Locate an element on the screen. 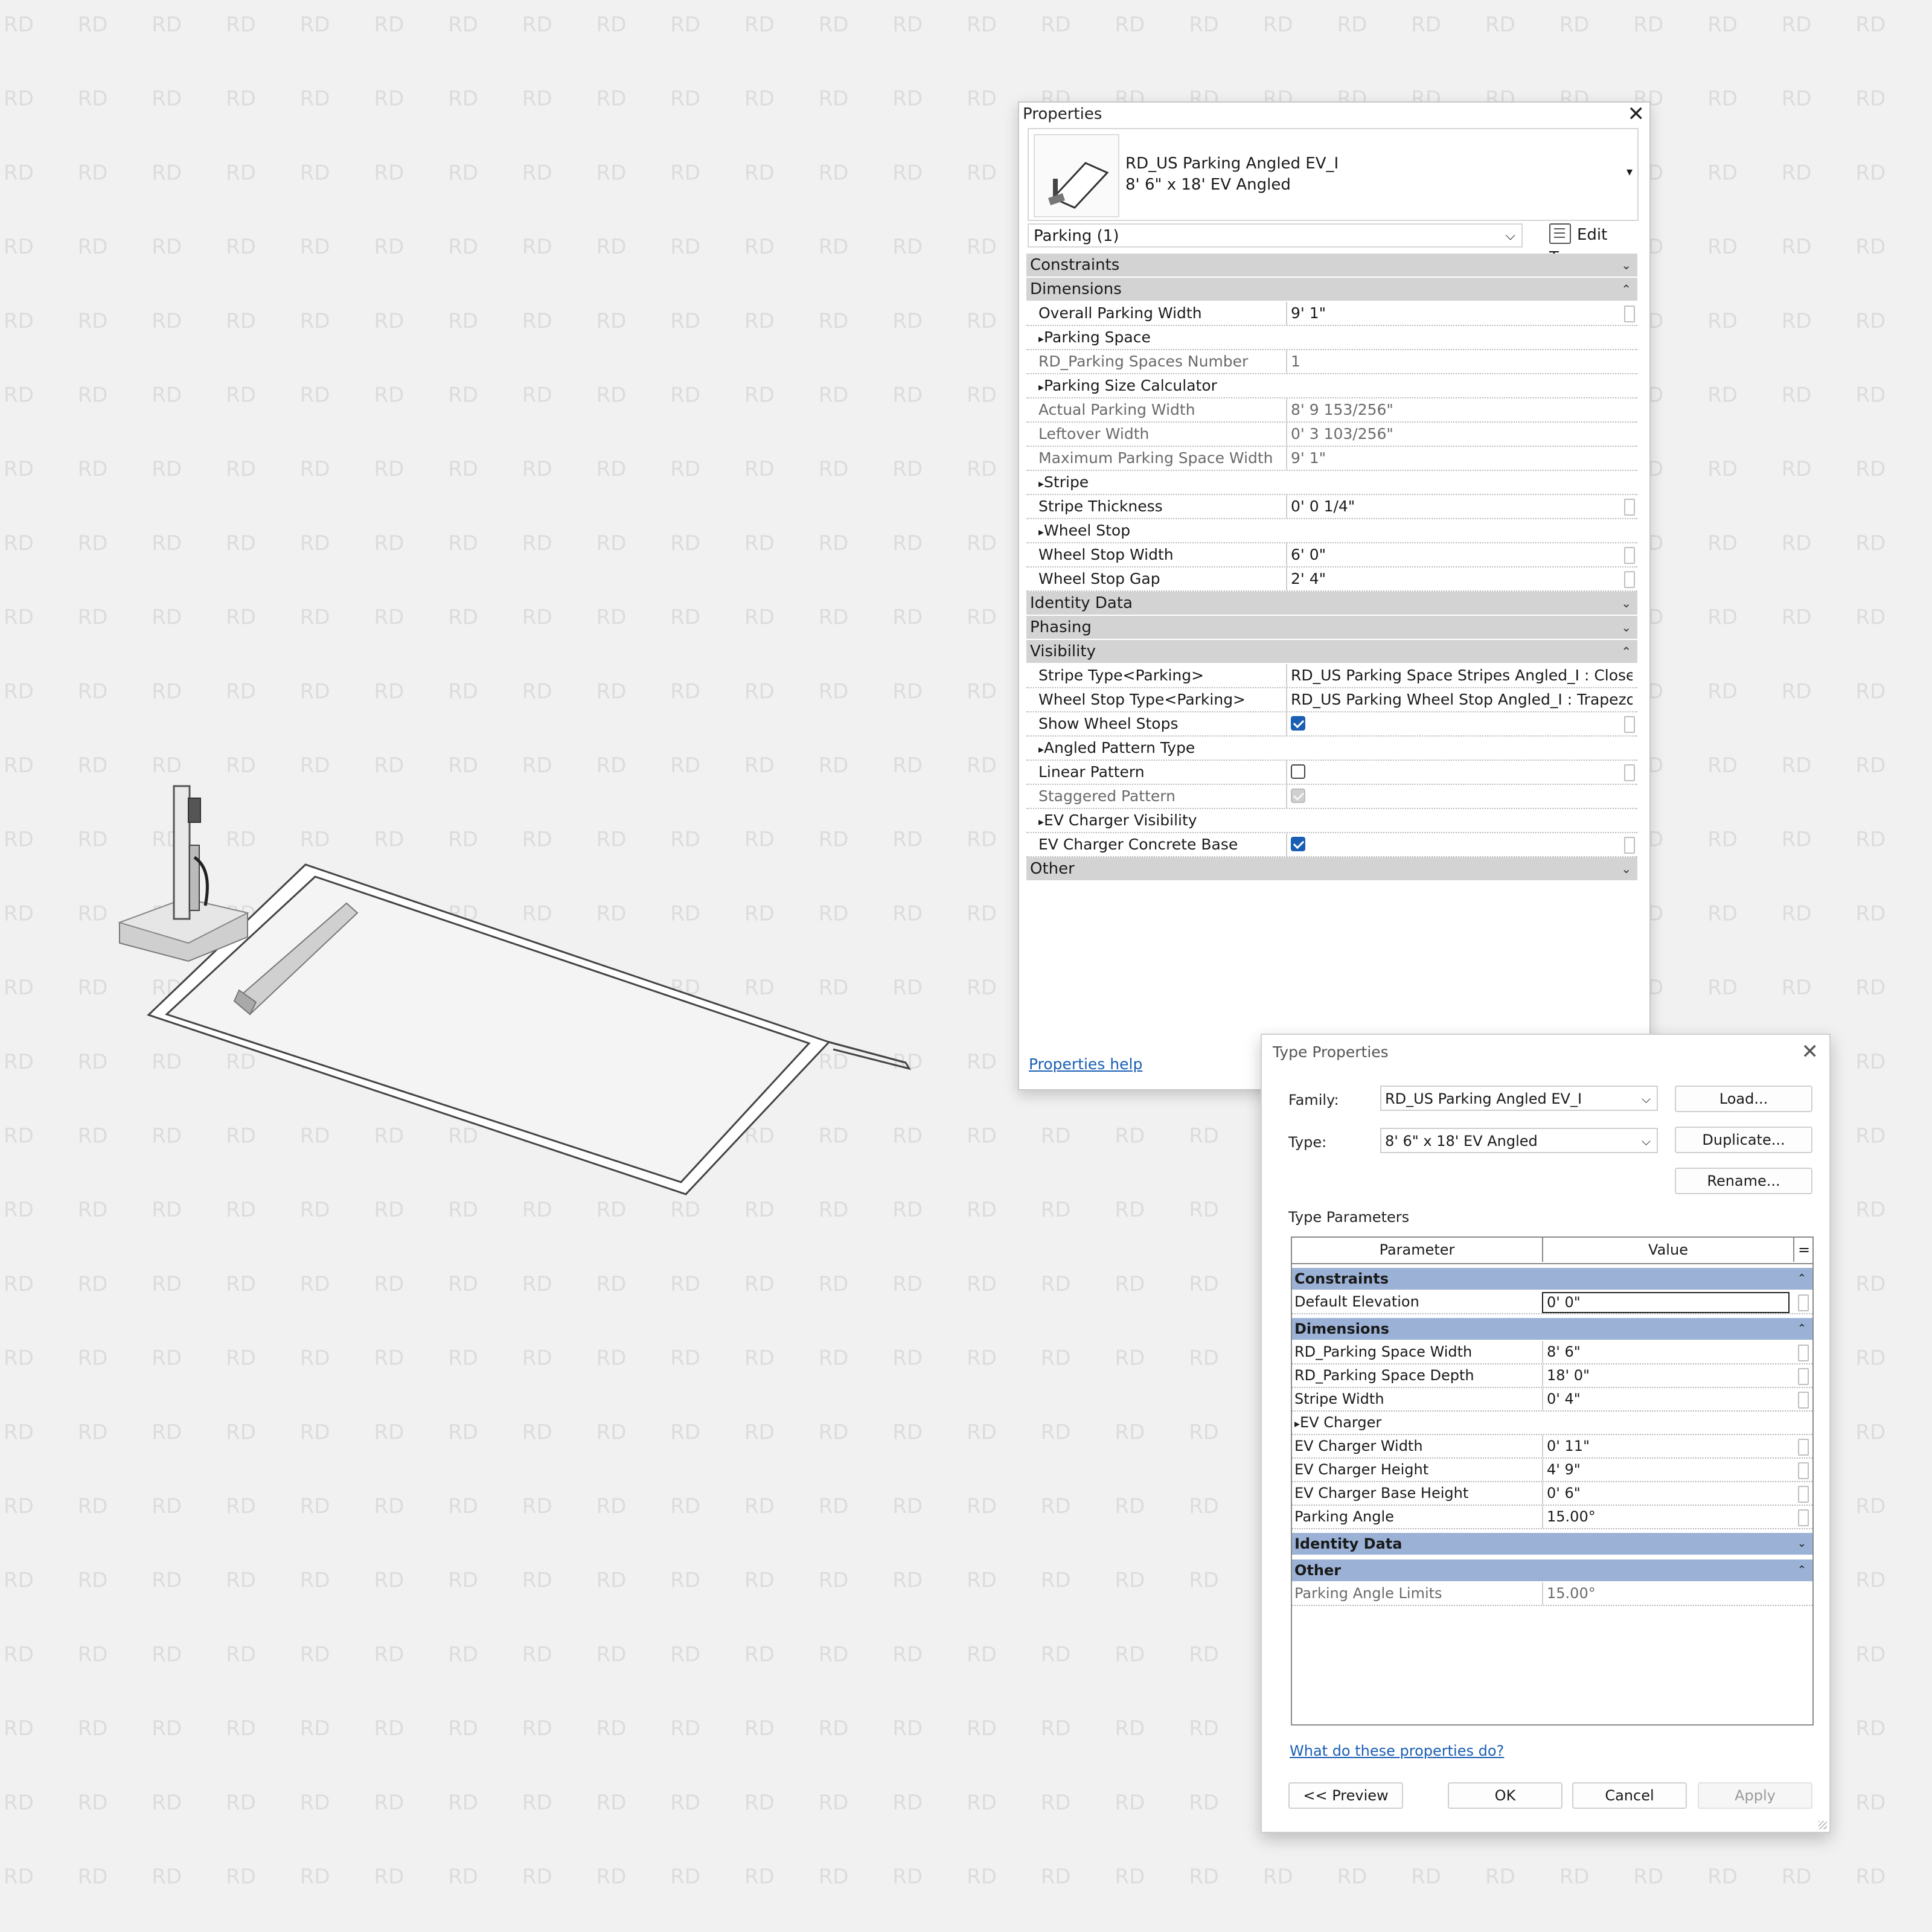 Image resolution: width=1932 pixels, height=1932 pixels. property-row: Show Wheel Stops is located at coordinates (1332, 724).